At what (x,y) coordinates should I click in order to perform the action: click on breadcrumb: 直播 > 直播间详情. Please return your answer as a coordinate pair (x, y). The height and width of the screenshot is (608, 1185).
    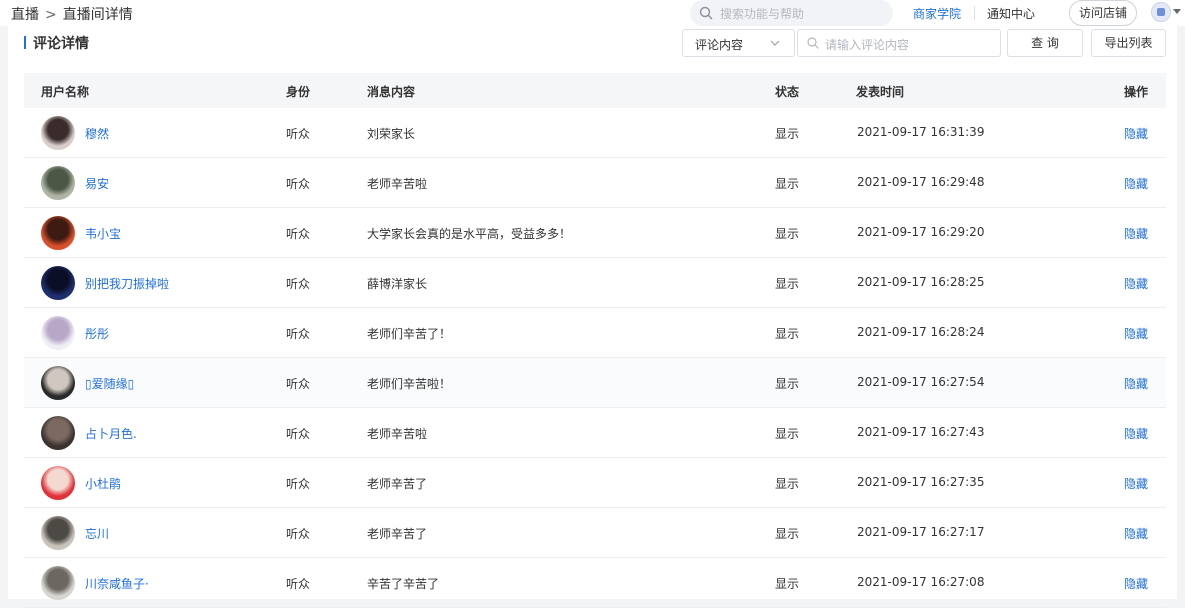
    Looking at the image, I should click on (72, 14).